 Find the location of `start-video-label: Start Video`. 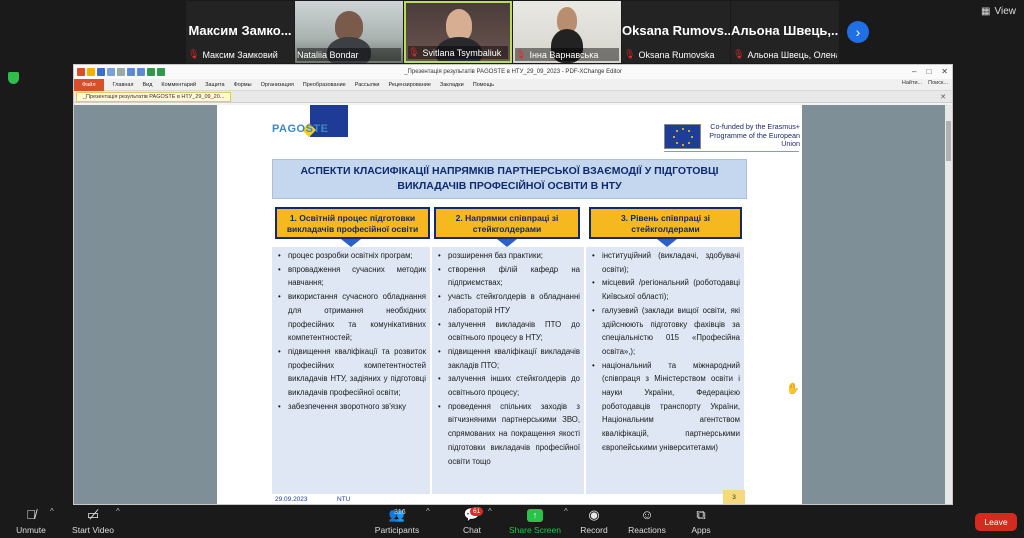

start-video-label: Start Video is located at coordinates (93, 530).